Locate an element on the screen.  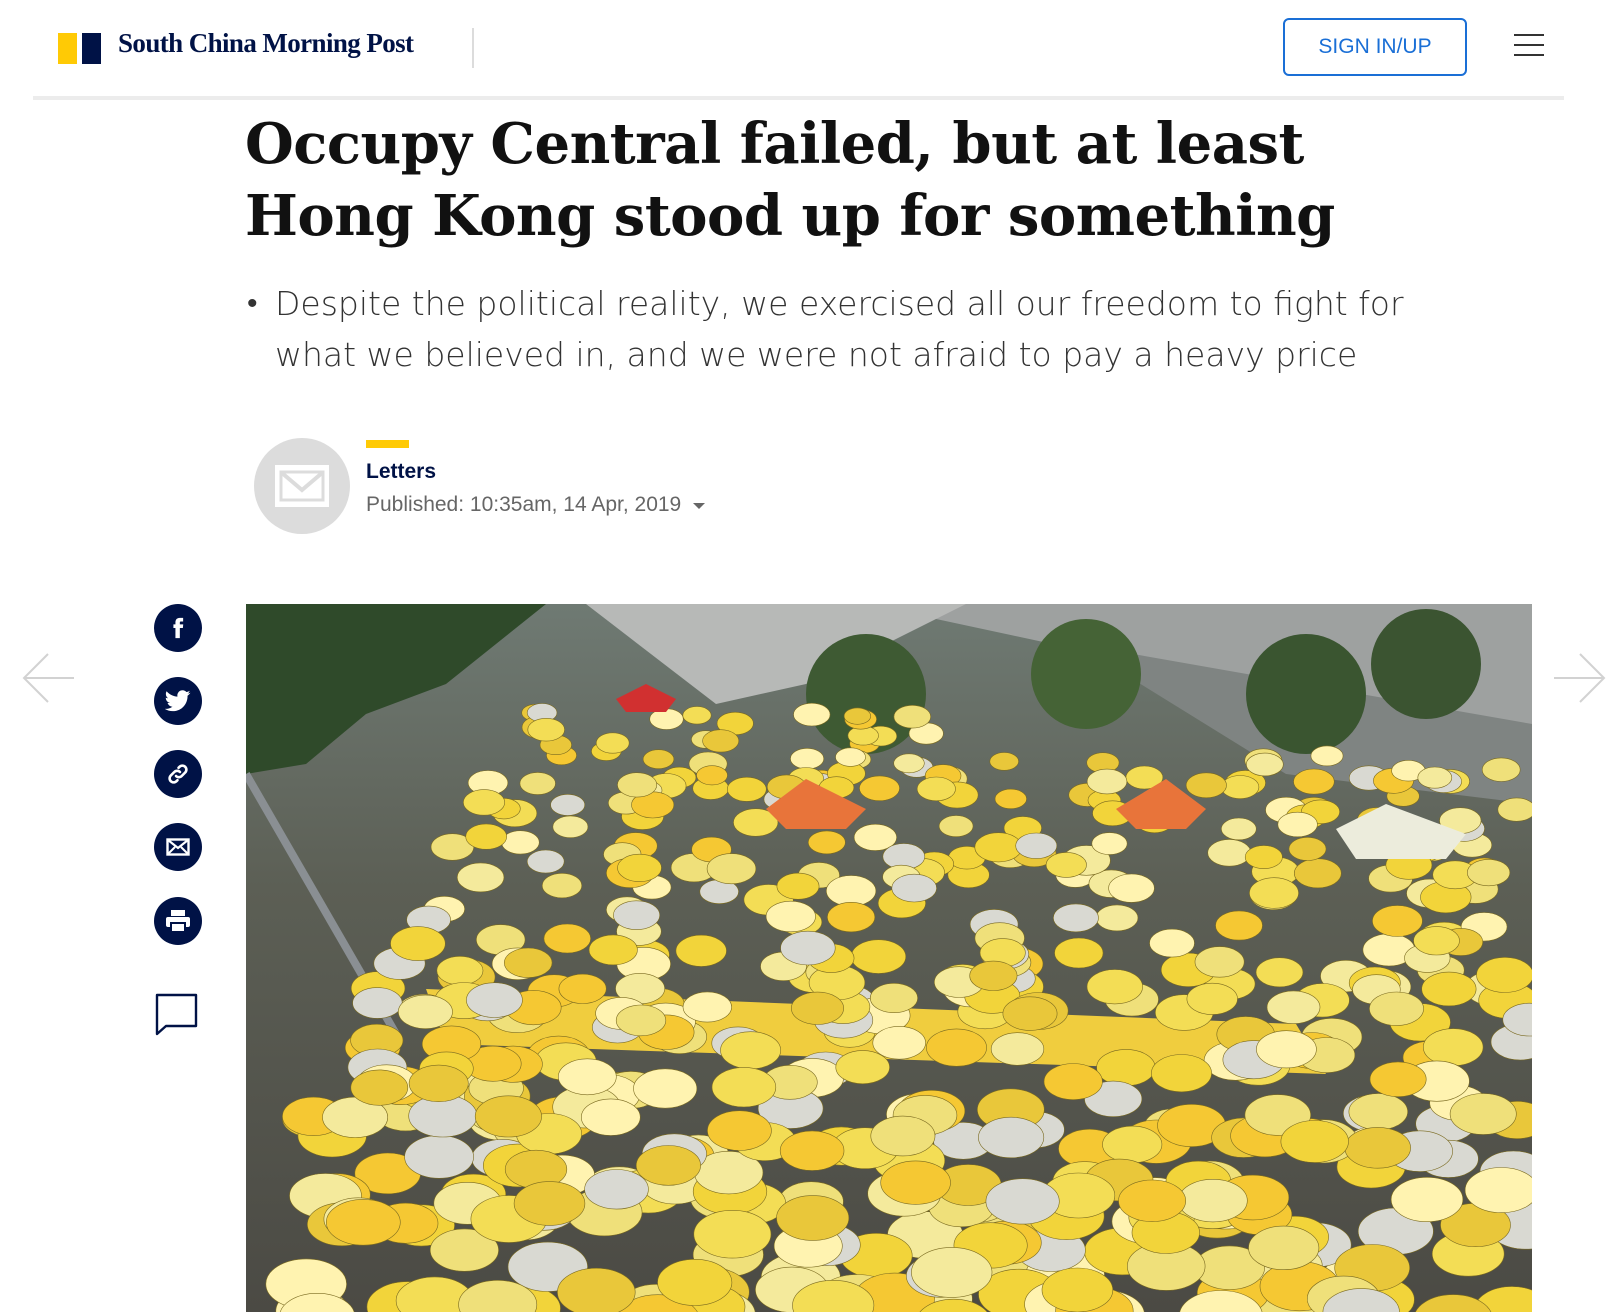
link-icon is located at coordinates (178, 774).